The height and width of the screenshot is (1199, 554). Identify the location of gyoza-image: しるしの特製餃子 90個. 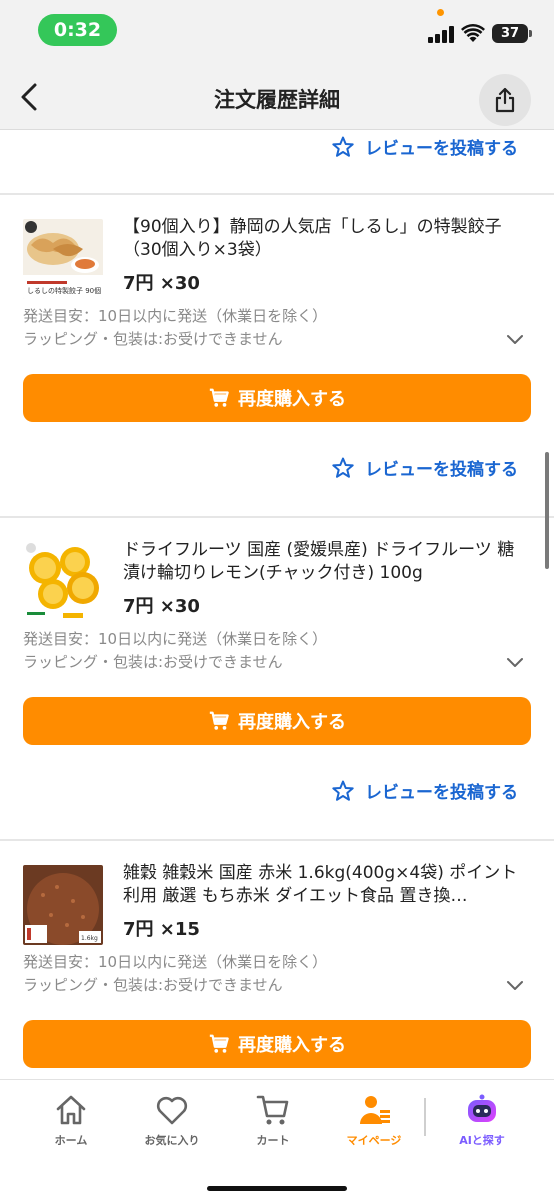
(63, 259).